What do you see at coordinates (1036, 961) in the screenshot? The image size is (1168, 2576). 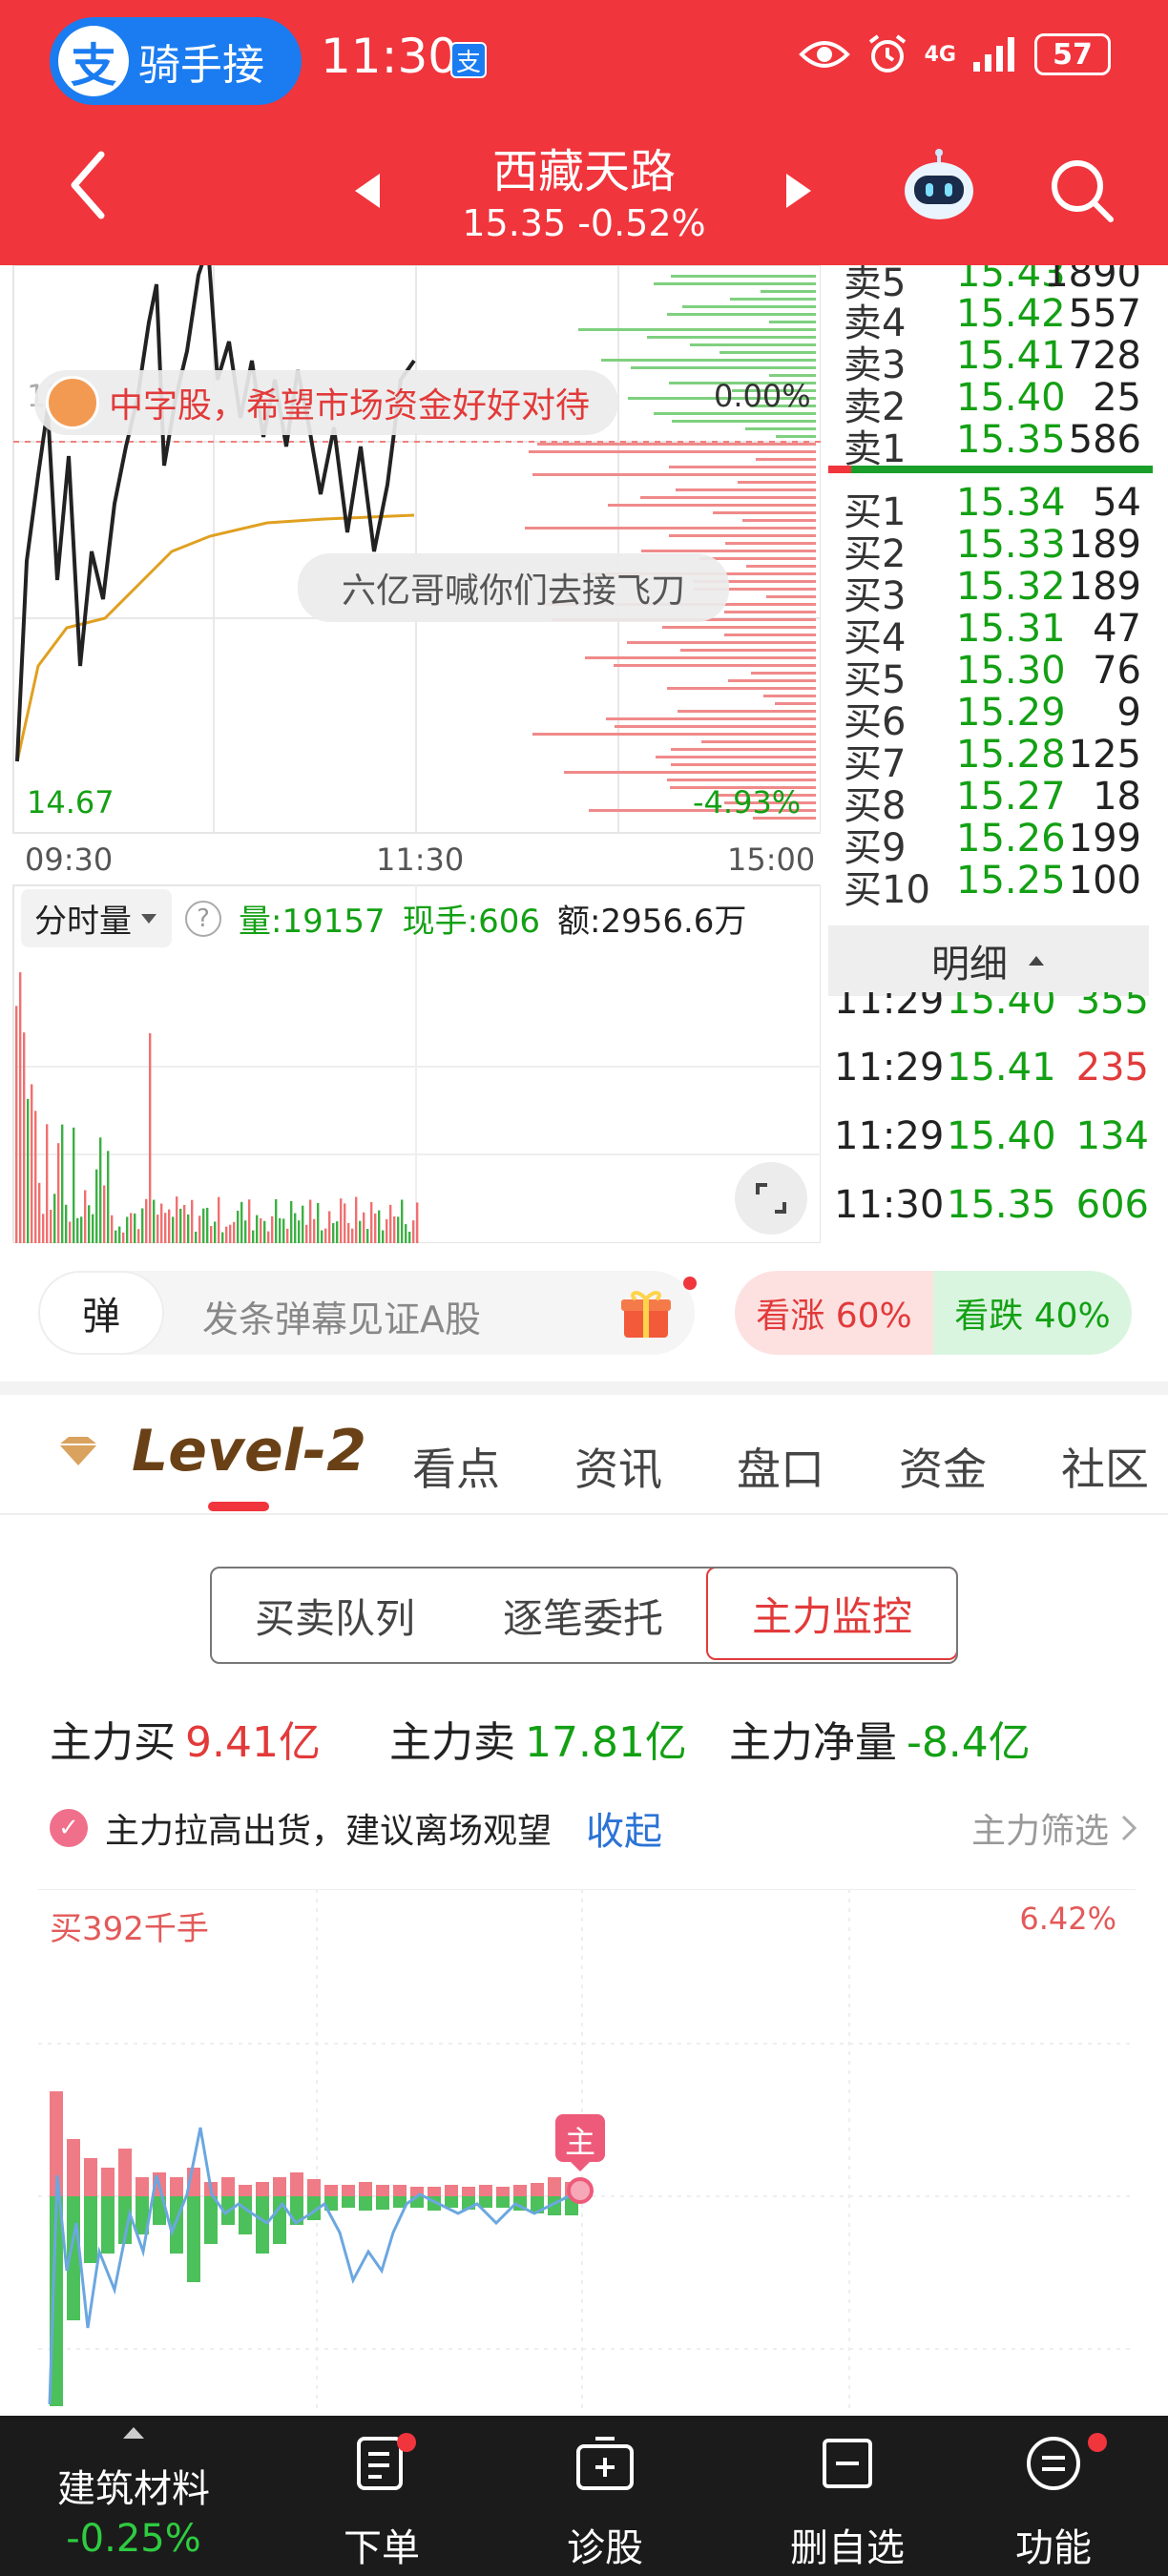 I see `caret-up-icon` at bounding box center [1036, 961].